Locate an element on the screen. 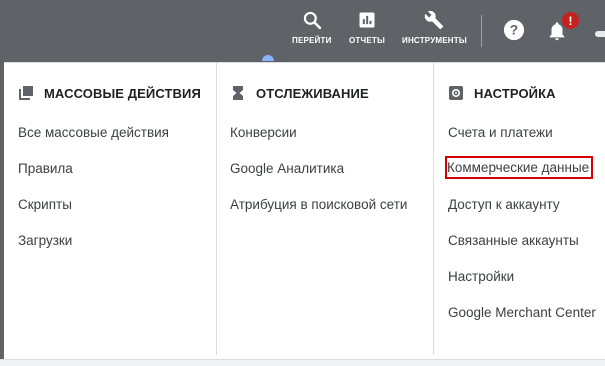 The height and width of the screenshot is (366, 605). menu-item-preferences: Настройки is located at coordinates (481, 276).